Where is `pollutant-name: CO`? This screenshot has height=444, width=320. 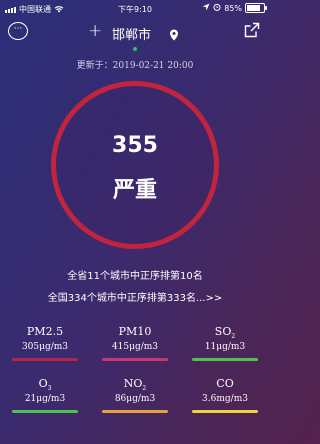
pollutant-name: CO is located at coordinates (225, 383).